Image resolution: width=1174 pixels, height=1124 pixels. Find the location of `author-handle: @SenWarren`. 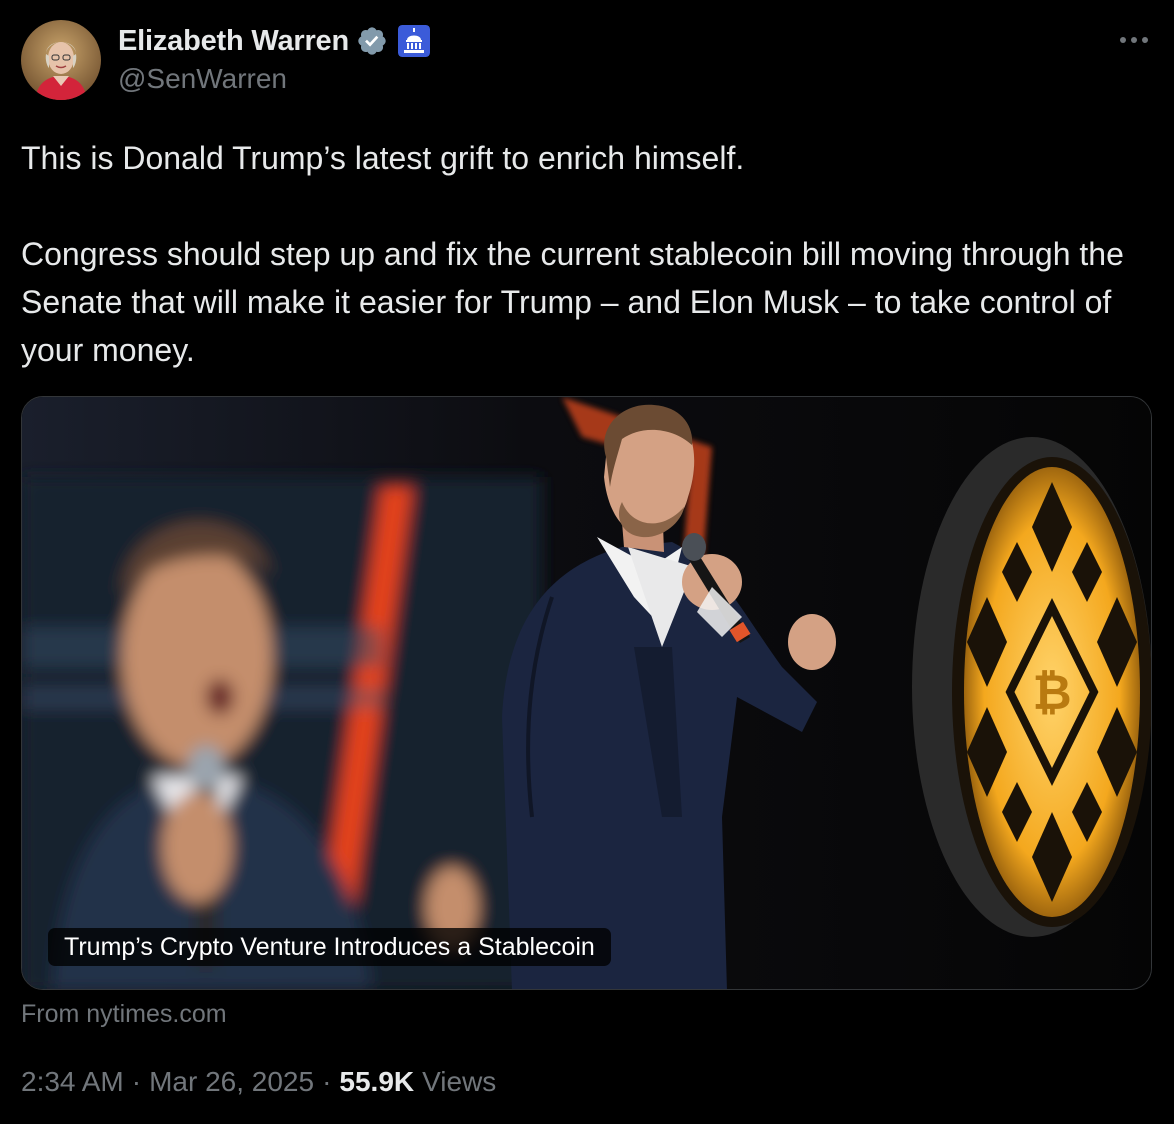

author-handle: @SenWarren is located at coordinates (202, 79).